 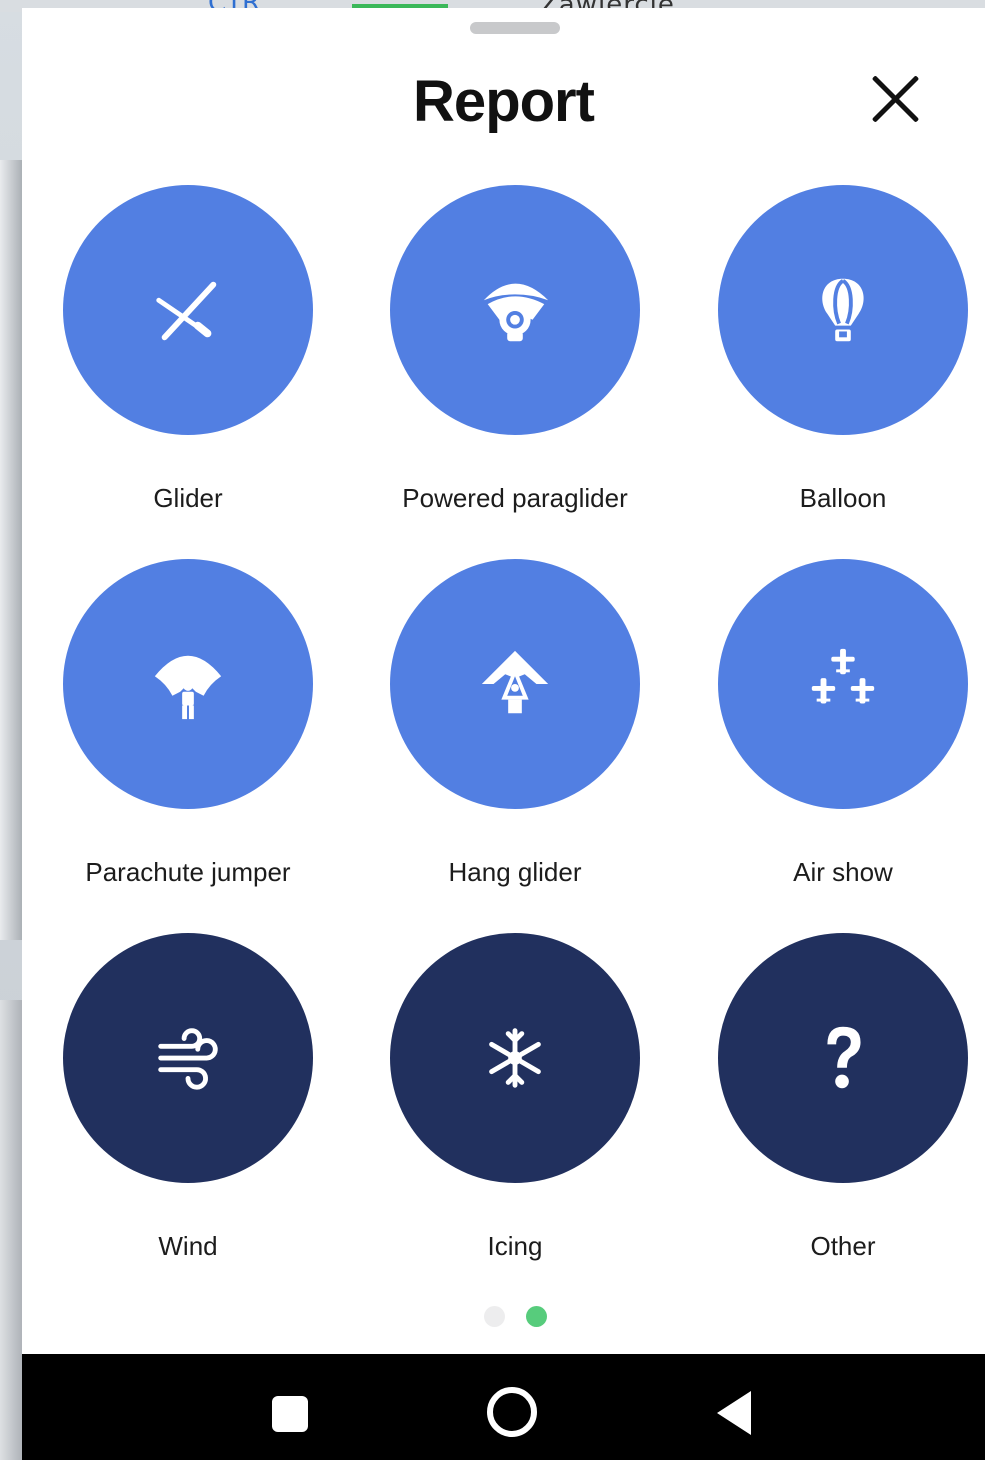 What do you see at coordinates (188, 687) in the screenshot?
I see `parachute-jumper-icon` at bounding box center [188, 687].